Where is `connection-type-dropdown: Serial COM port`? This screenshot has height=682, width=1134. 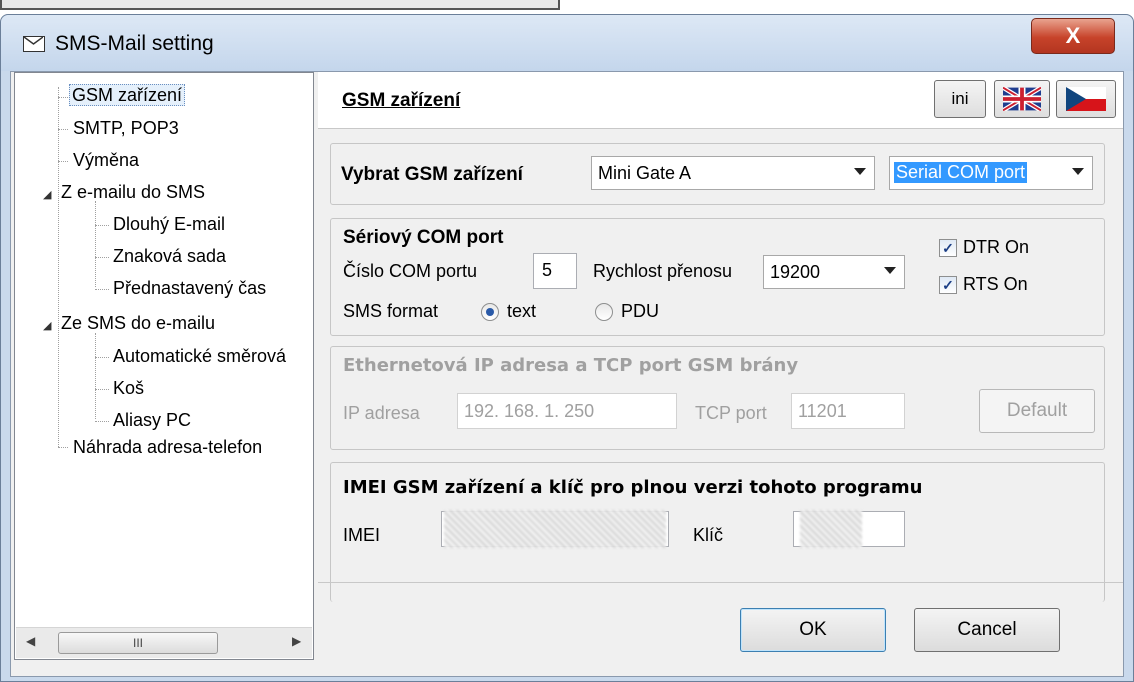 connection-type-dropdown: Serial COM port is located at coordinates (991, 173).